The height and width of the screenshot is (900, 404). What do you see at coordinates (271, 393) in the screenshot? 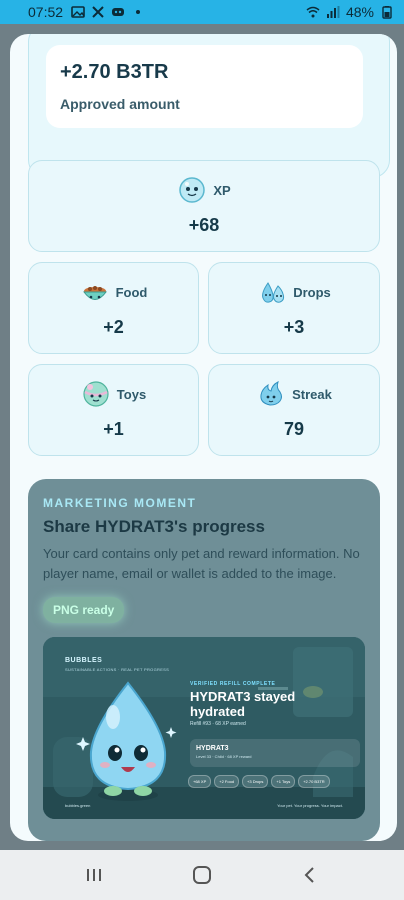
I see `streak-icon` at bounding box center [271, 393].